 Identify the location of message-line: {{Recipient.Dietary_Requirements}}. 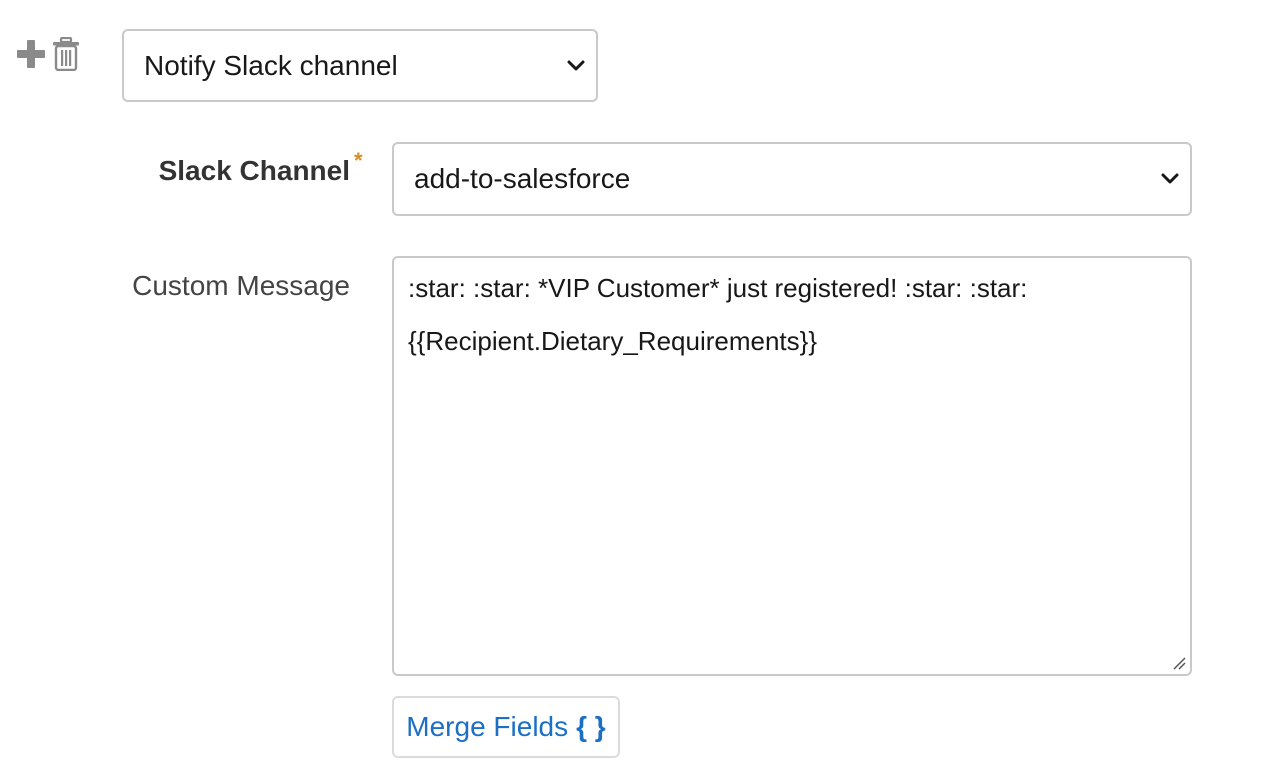
(613, 341).